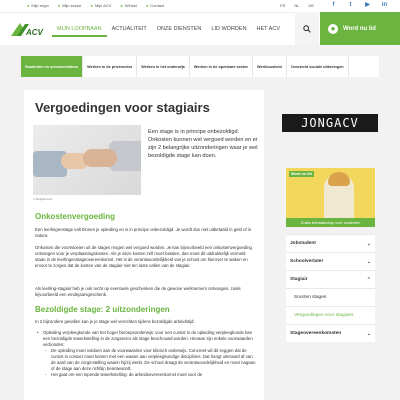  I want to click on mail-icon: ●, so click(147, 5).